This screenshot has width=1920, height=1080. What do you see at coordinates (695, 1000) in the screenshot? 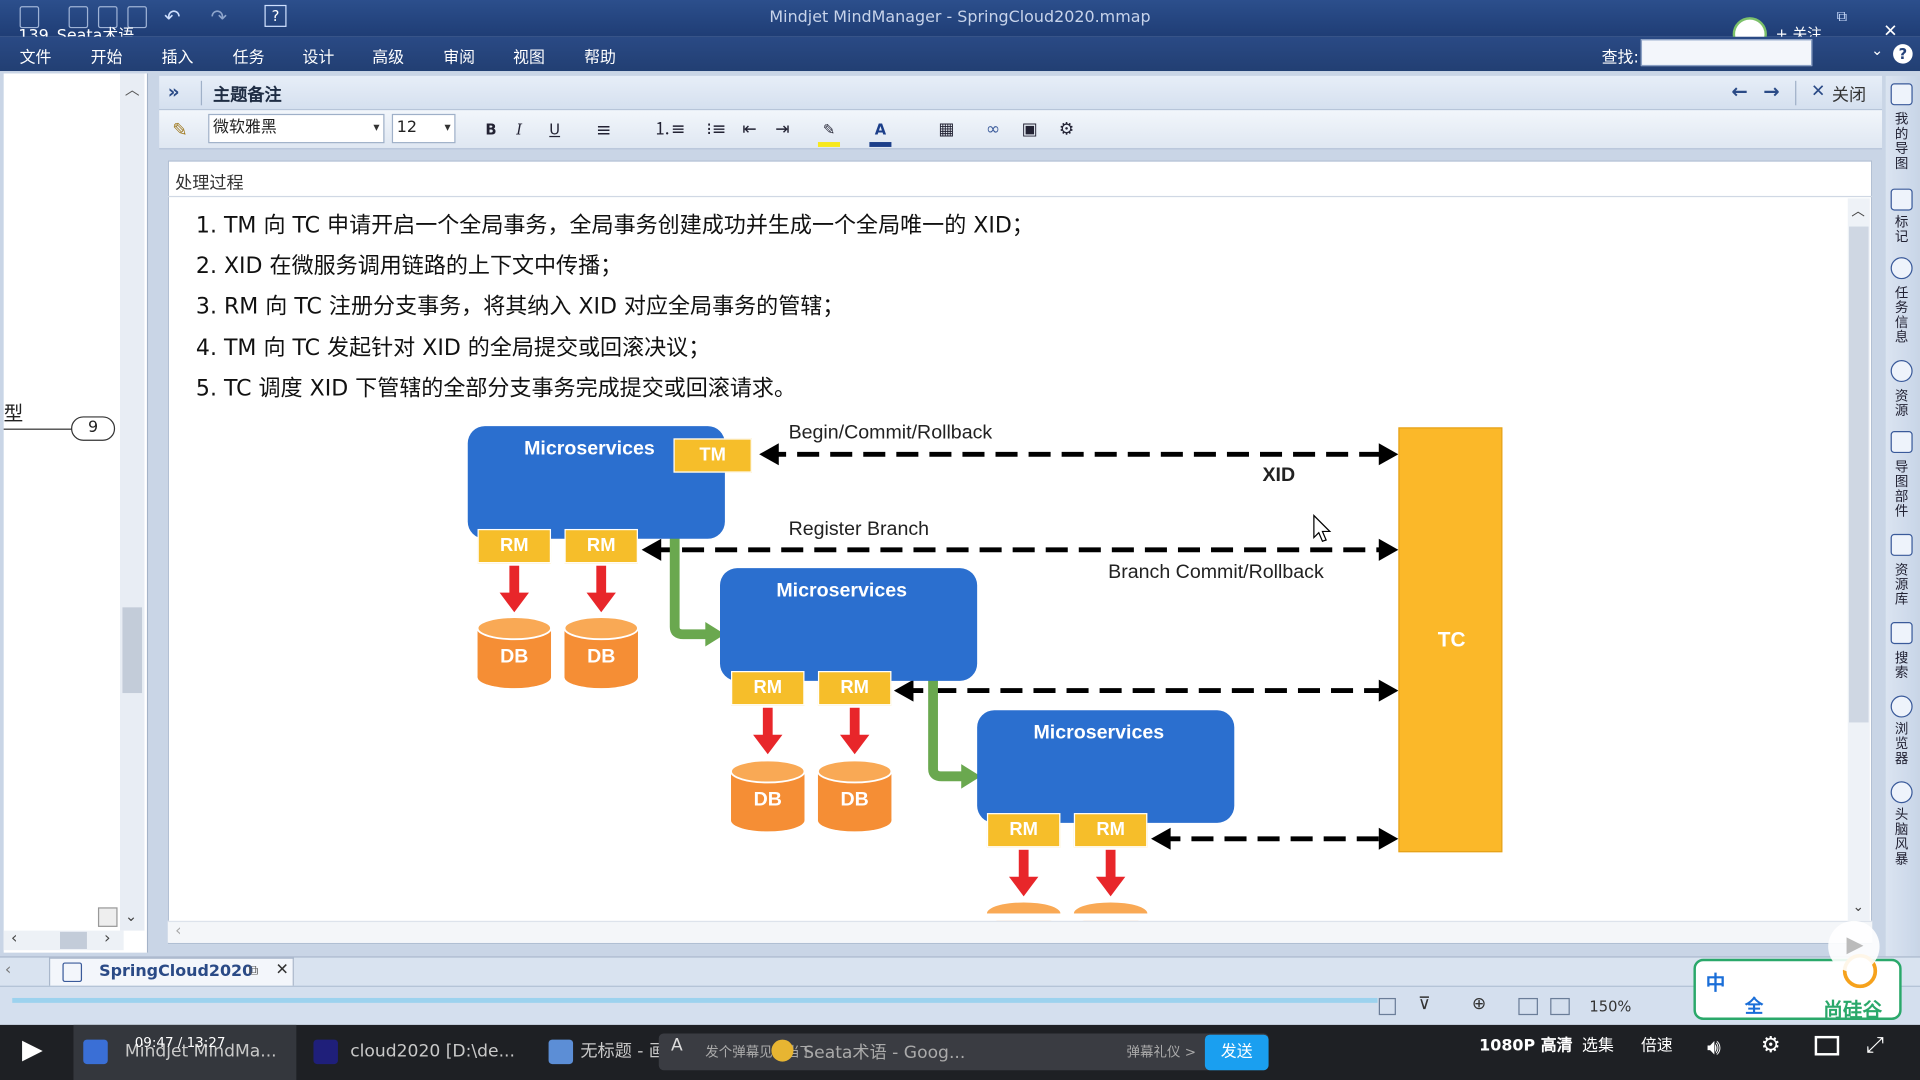
I see `video-progress-bar` at bounding box center [695, 1000].